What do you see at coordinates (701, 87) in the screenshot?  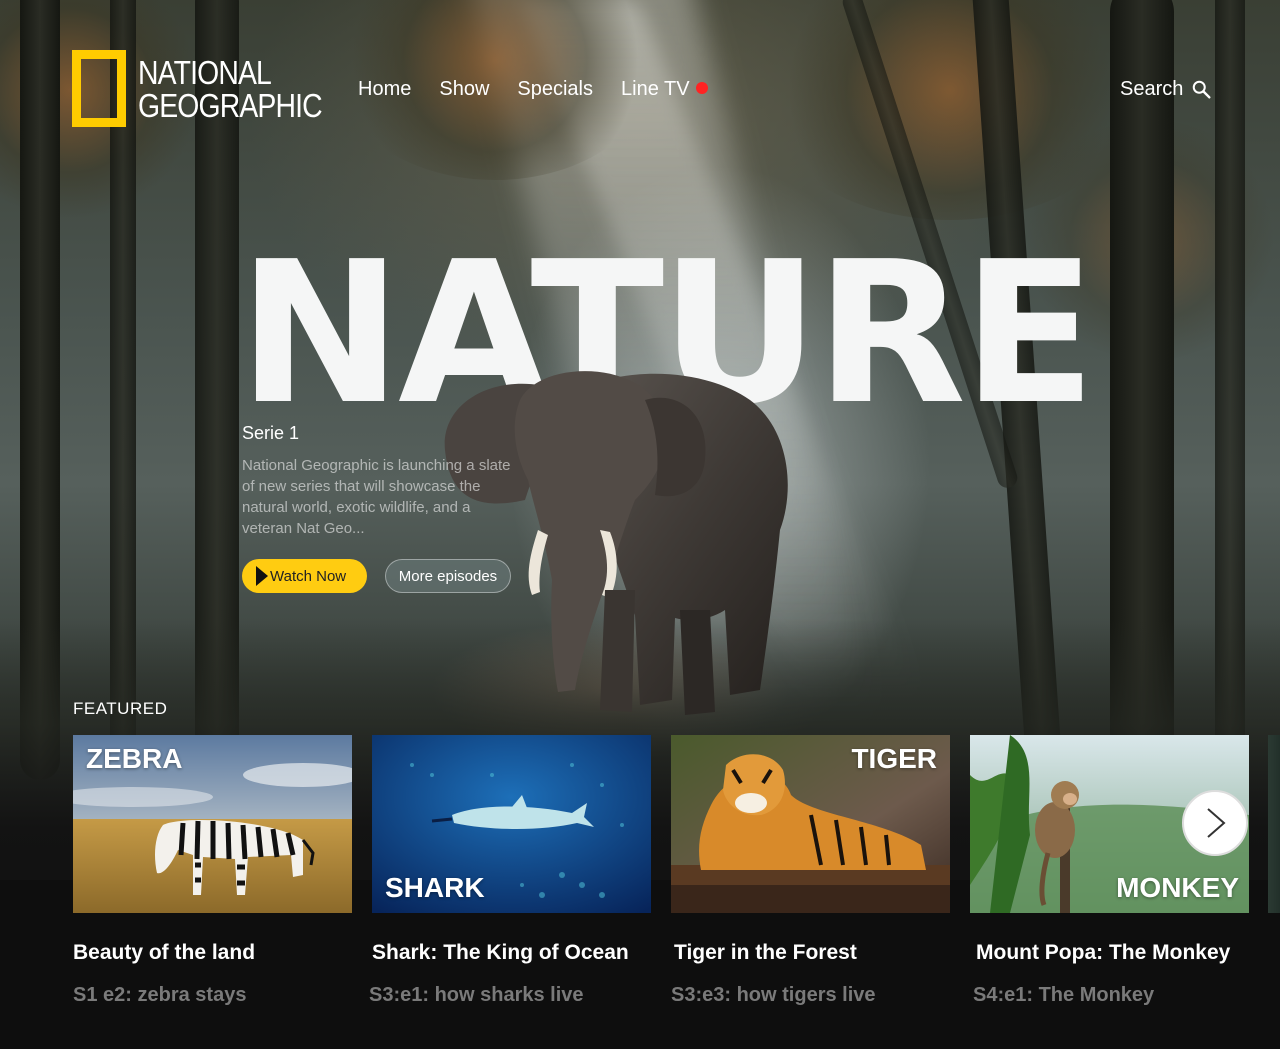 I see `live-indicator-icon` at bounding box center [701, 87].